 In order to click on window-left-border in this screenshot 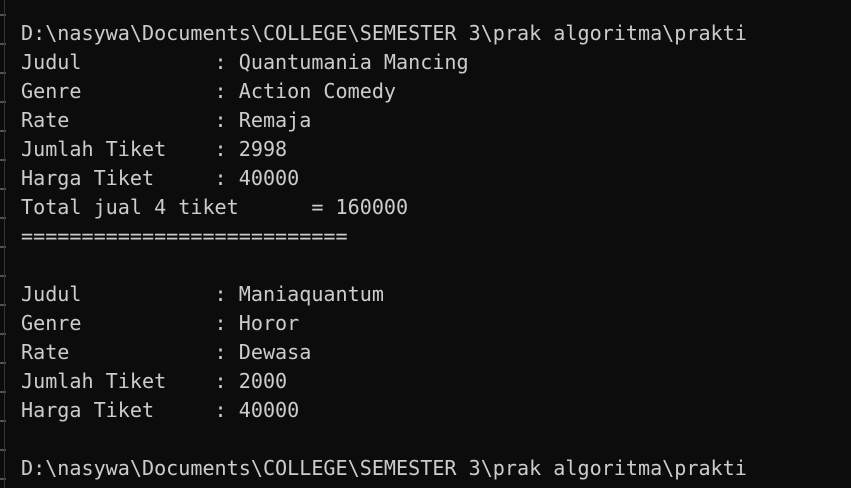, I will do `click(3, 244)`.